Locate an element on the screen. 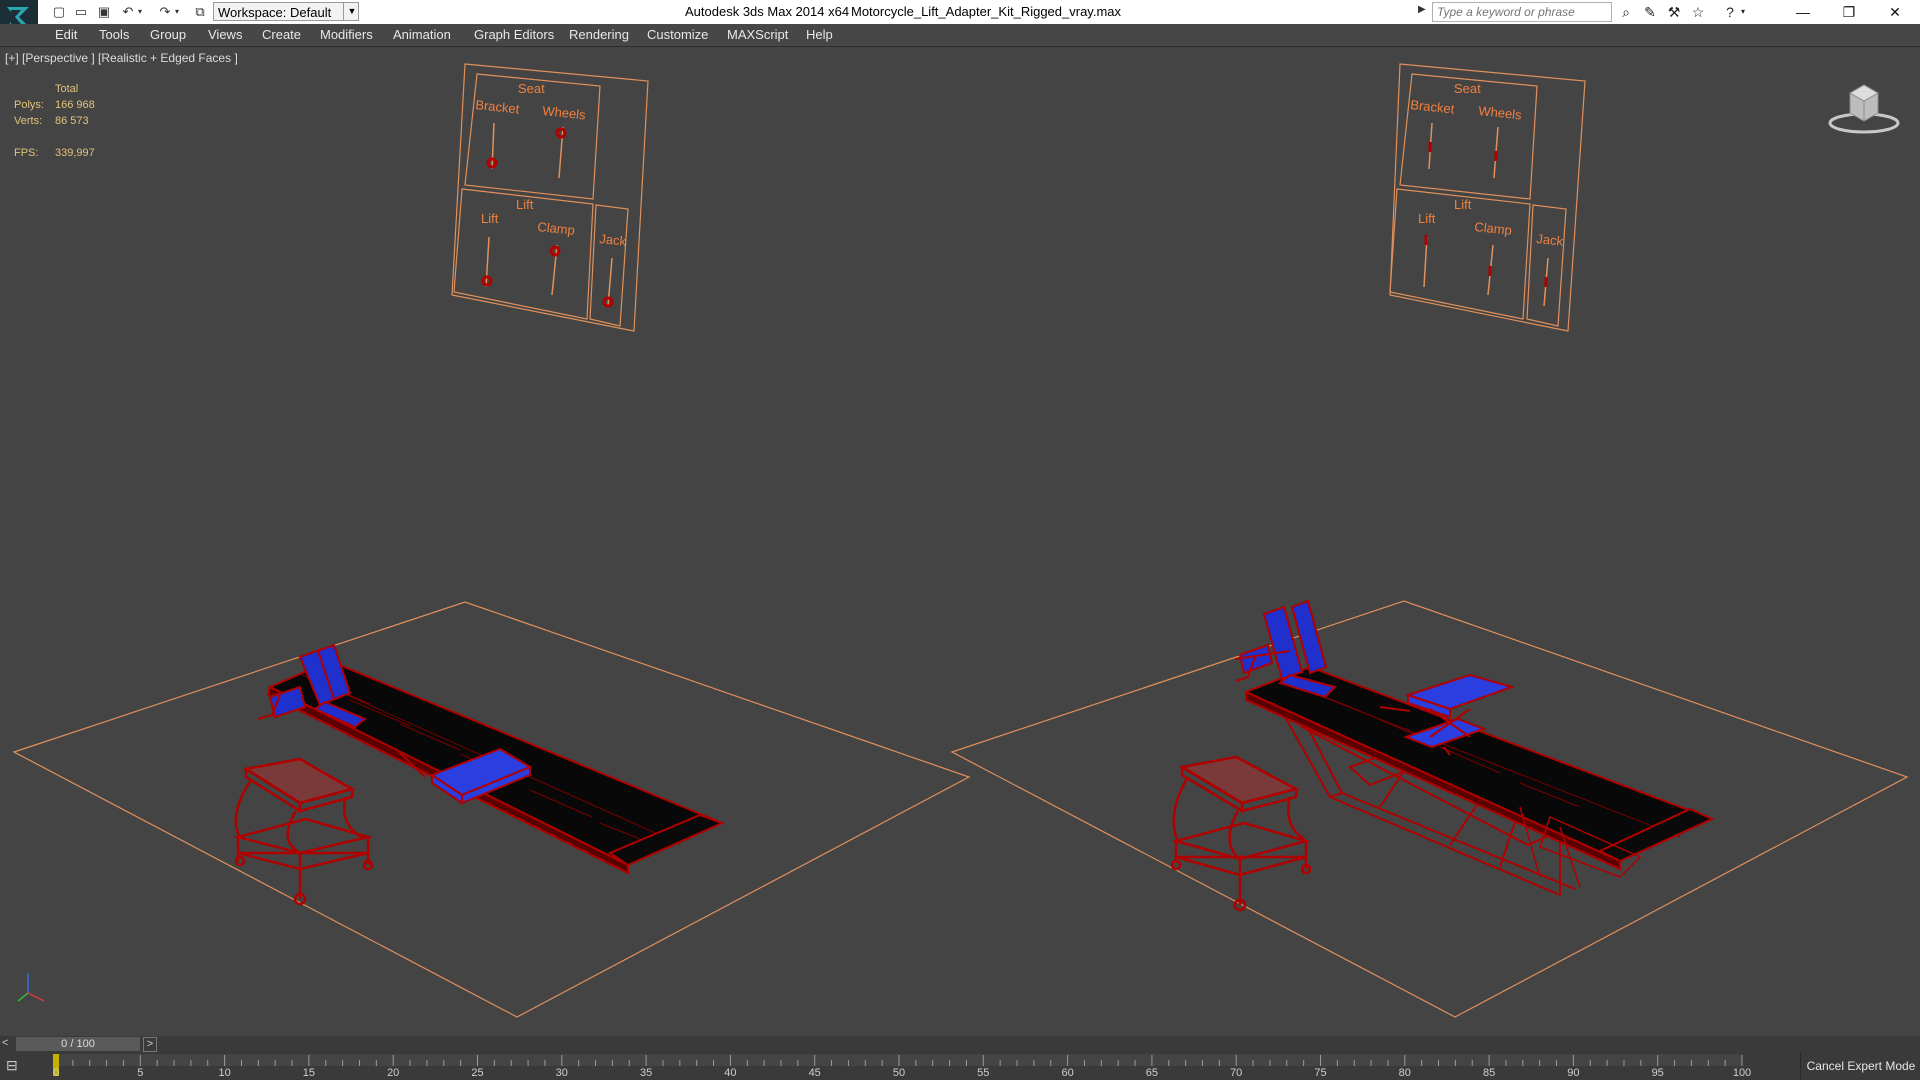  workspace-dropdown: Workspace: Default is located at coordinates (286, 11).